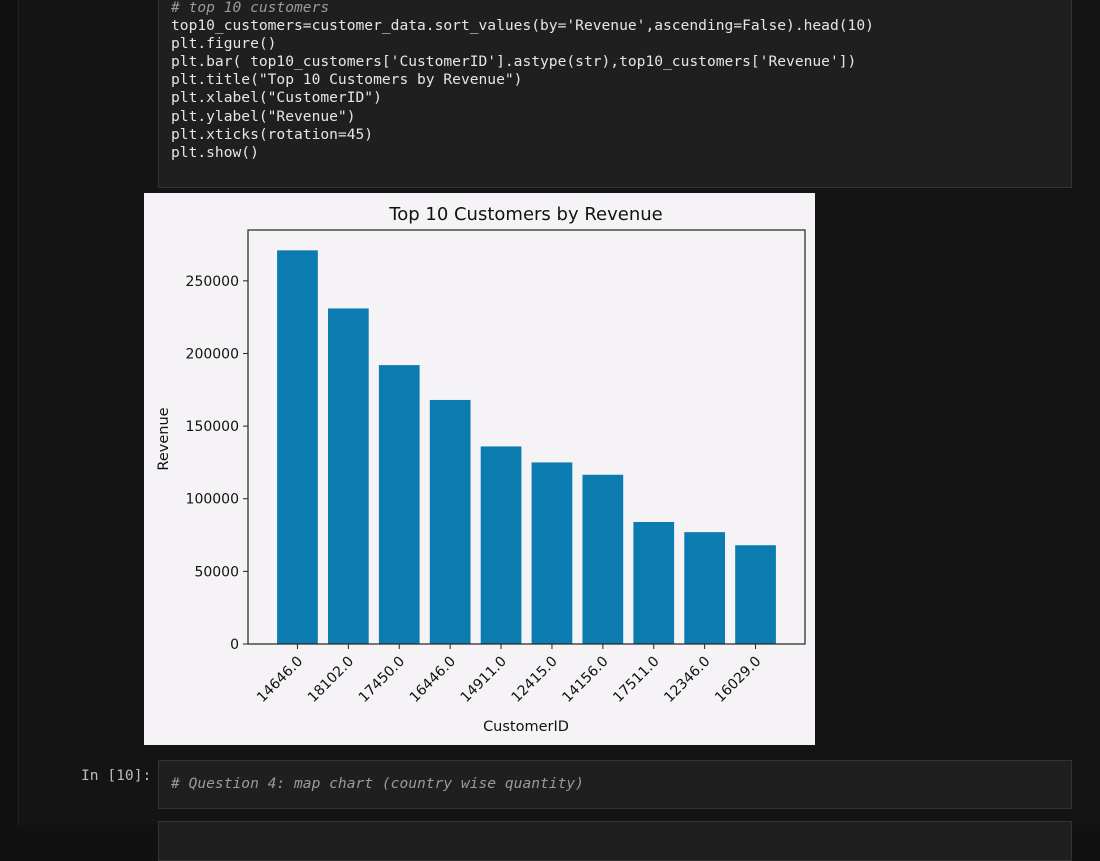 The height and width of the screenshot is (861, 1100). What do you see at coordinates (433, 680) in the screenshot?
I see `x-tick-label: 16446.0` at bounding box center [433, 680].